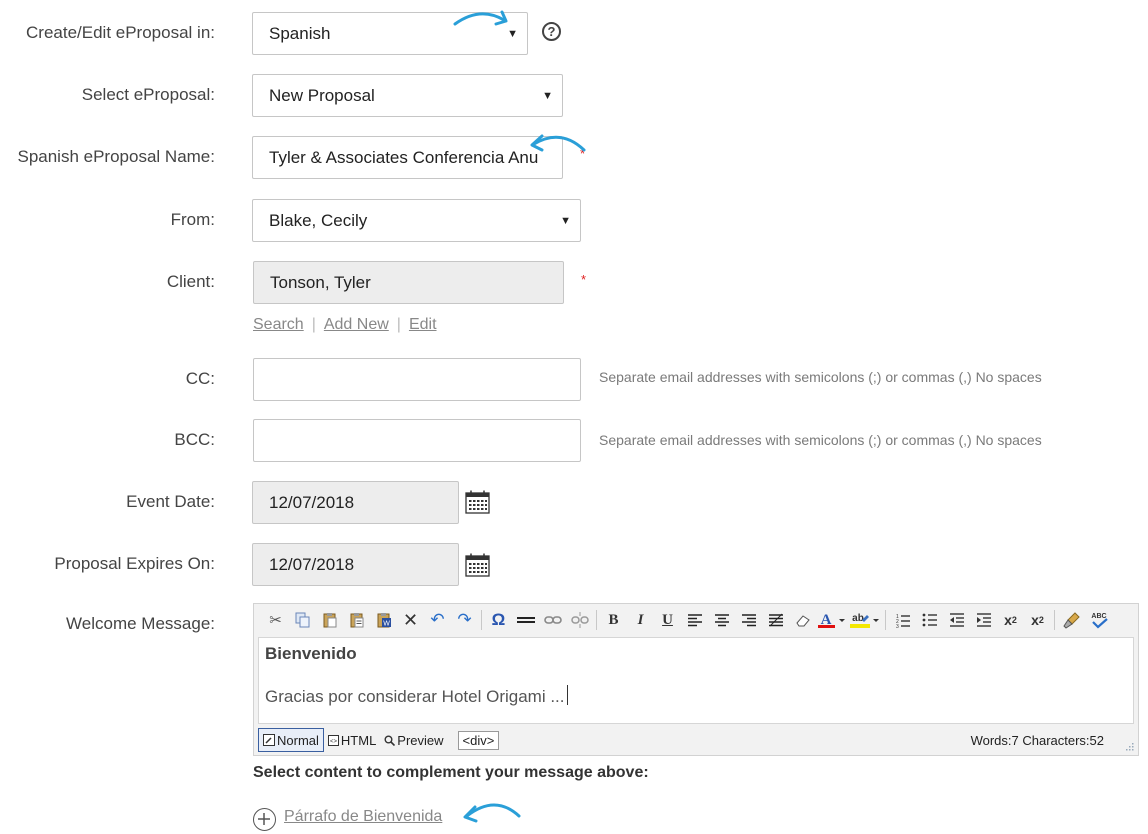  I want to click on cut-icon: ✂, so click(275, 620).